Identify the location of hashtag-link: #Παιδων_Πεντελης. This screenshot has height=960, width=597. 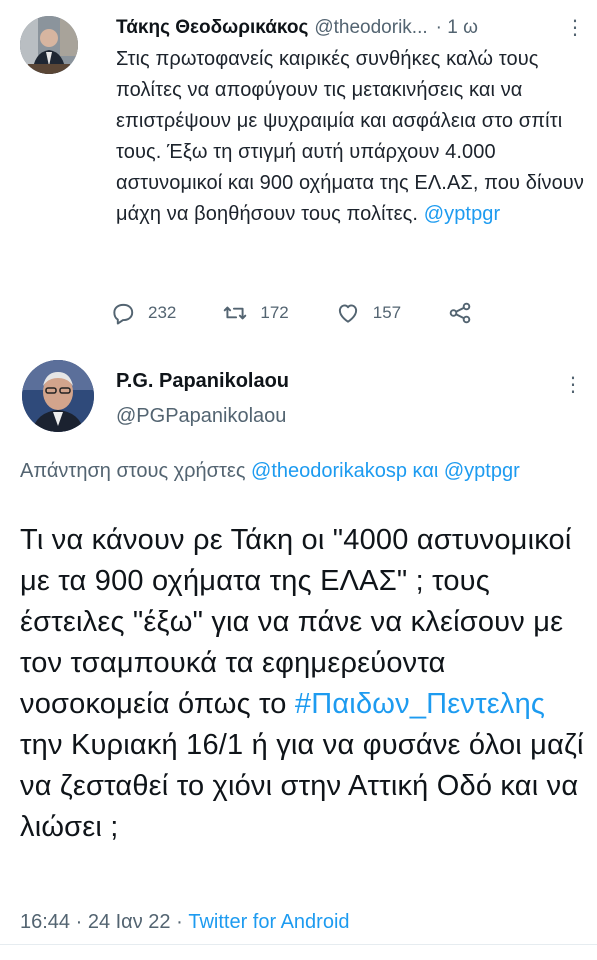
(420, 704).